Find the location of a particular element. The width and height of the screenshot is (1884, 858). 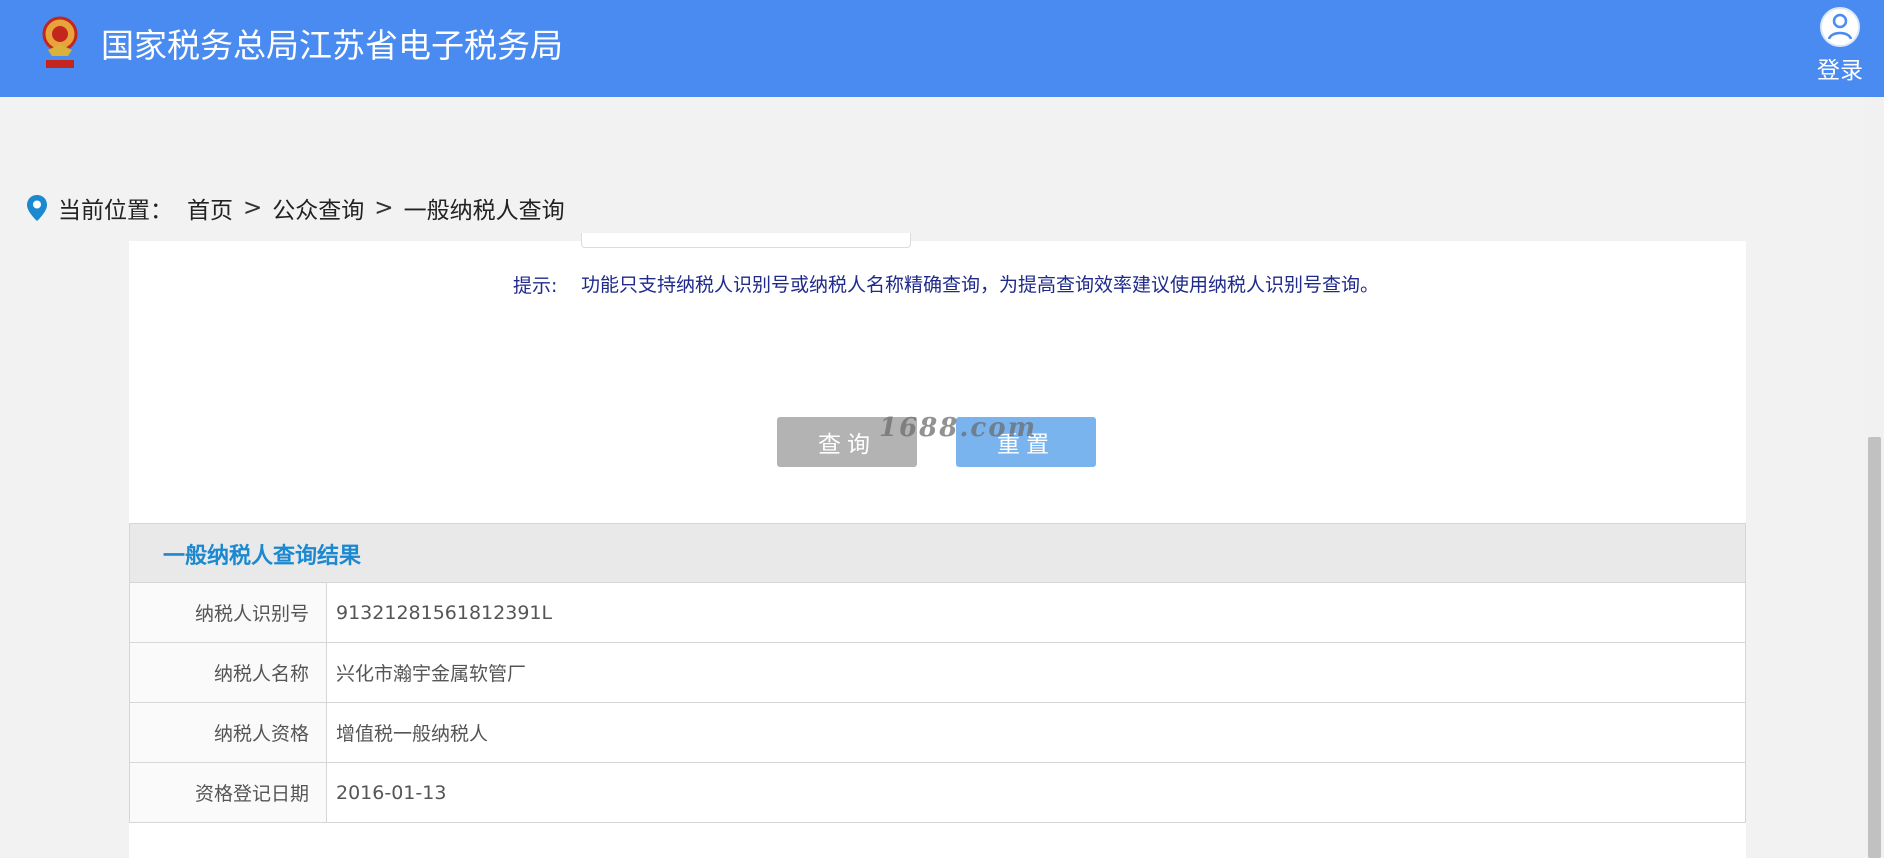

login-button: 登录 is located at coordinates (1840, 46).